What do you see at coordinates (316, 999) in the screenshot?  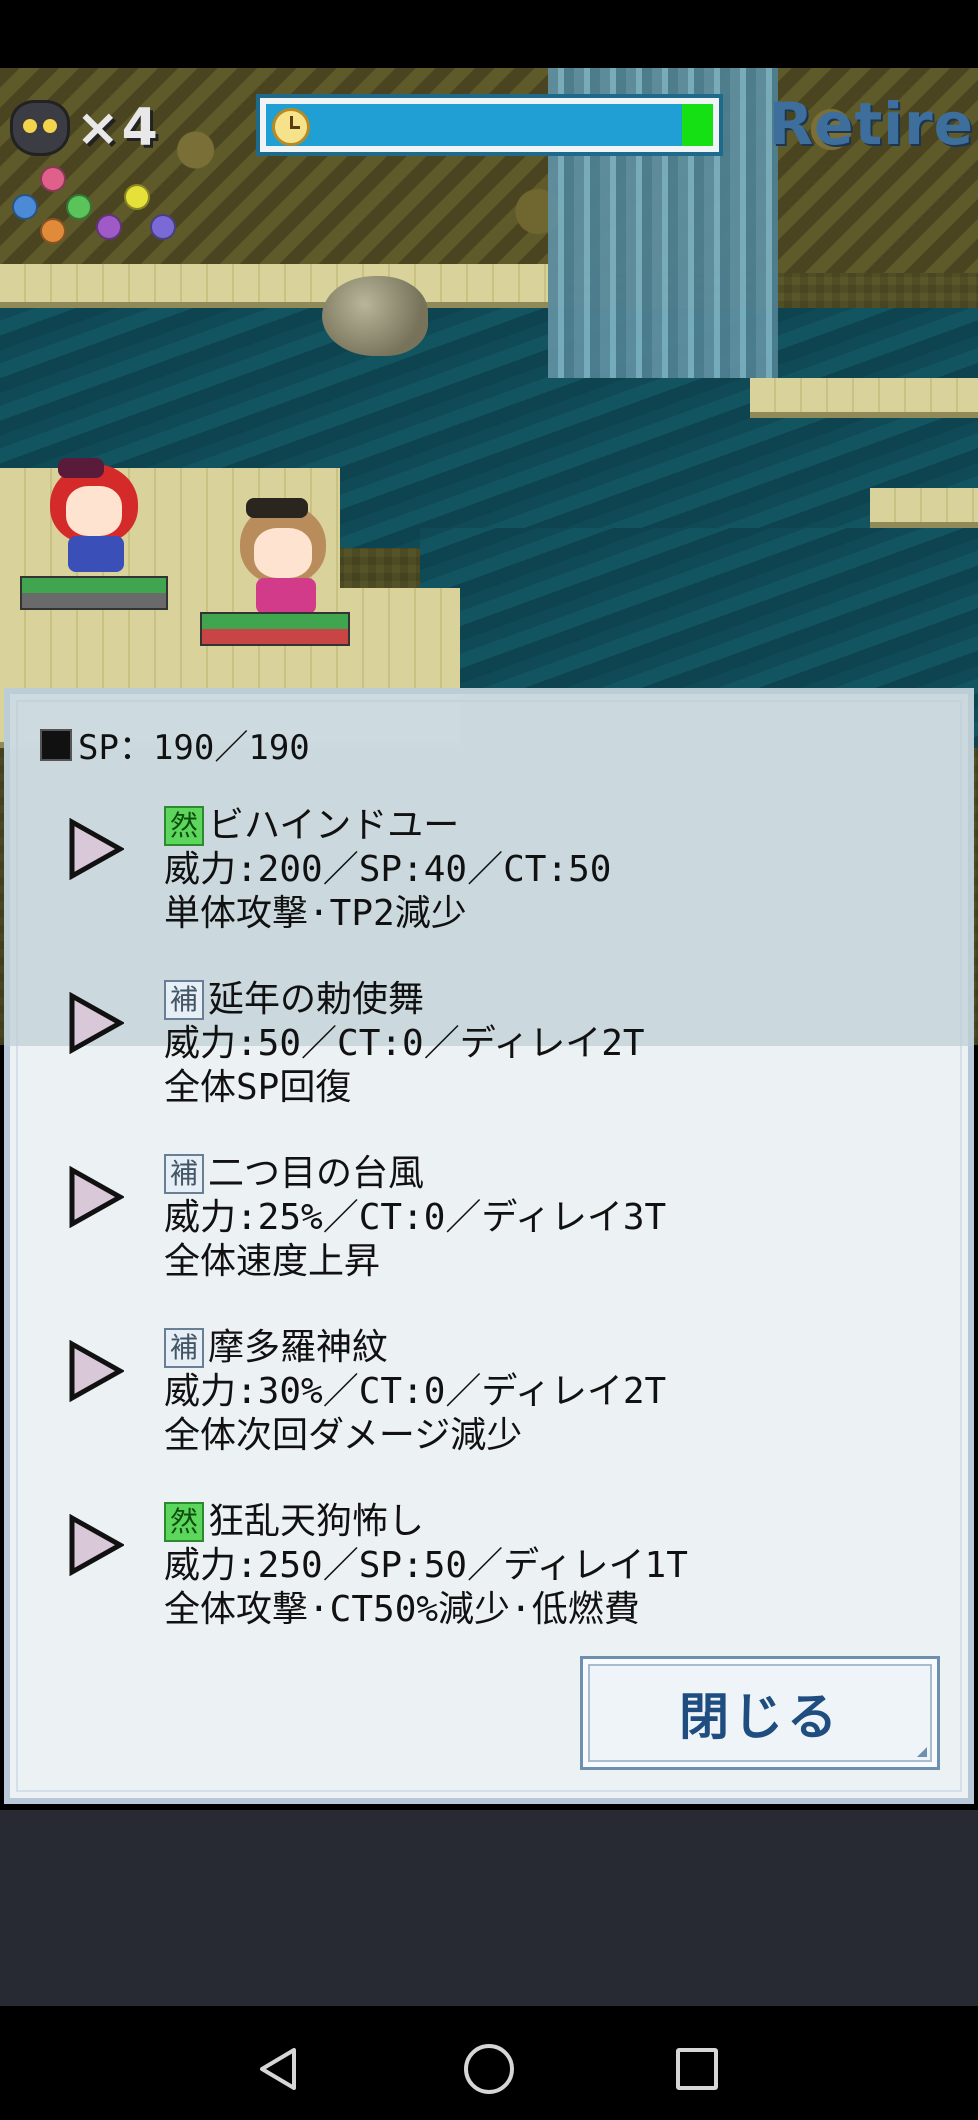 I see `skill-name: 延年の勅使舞` at bounding box center [316, 999].